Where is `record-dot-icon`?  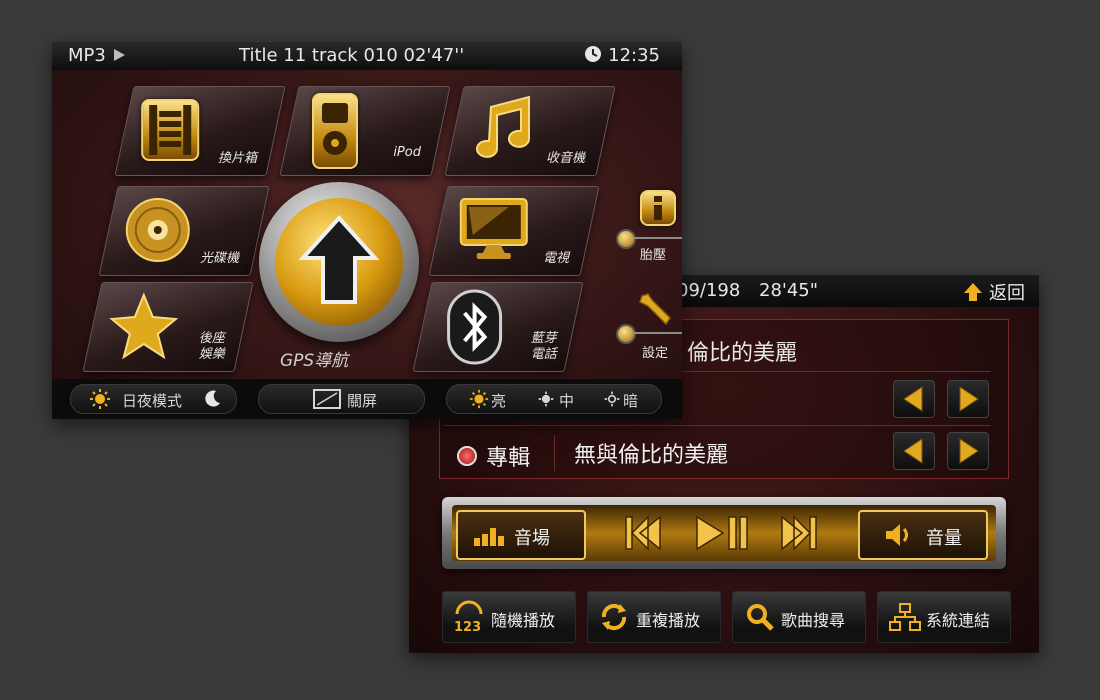 record-dot-icon is located at coordinates (467, 456).